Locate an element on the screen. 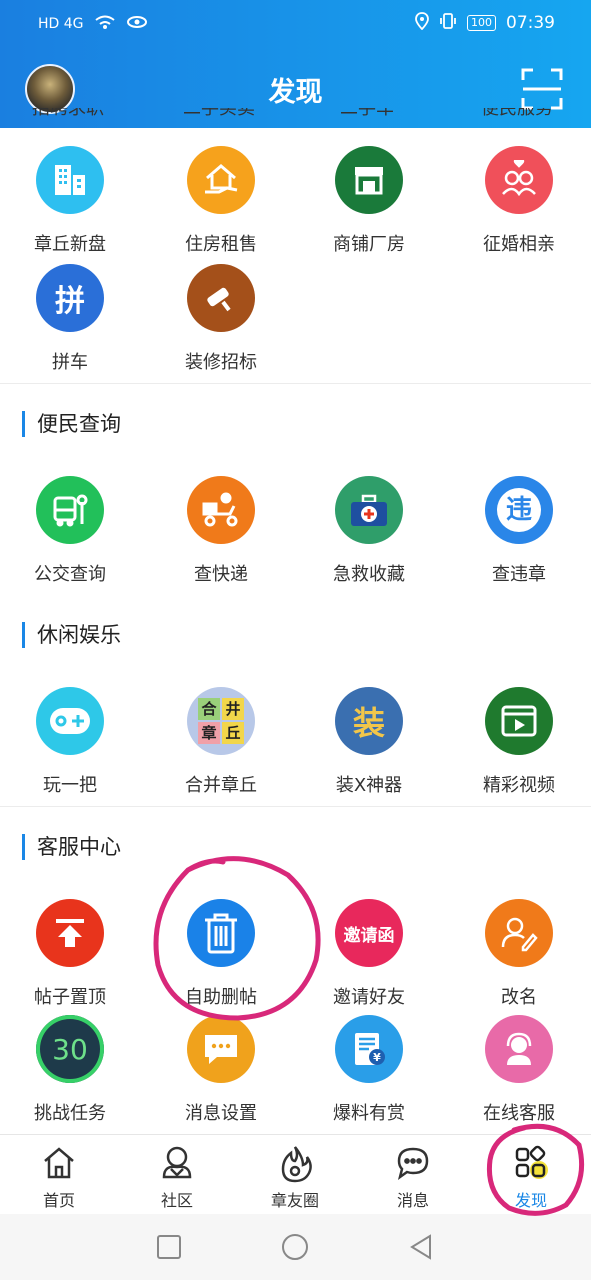  grid-row: 30 挑战任务 消息设置 ¥ 爆料有赏 在线客服 is located at coordinates (295, 1070).